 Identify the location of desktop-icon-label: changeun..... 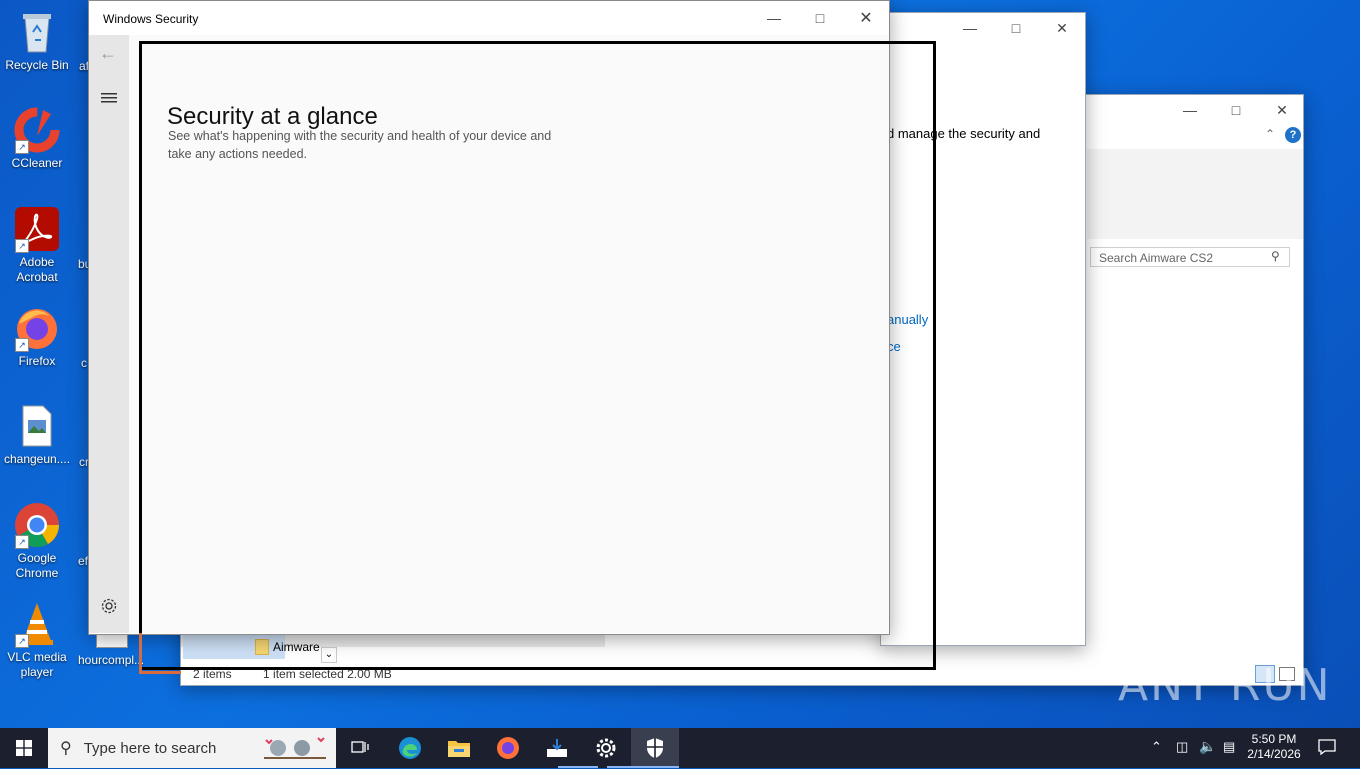
(37, 459).